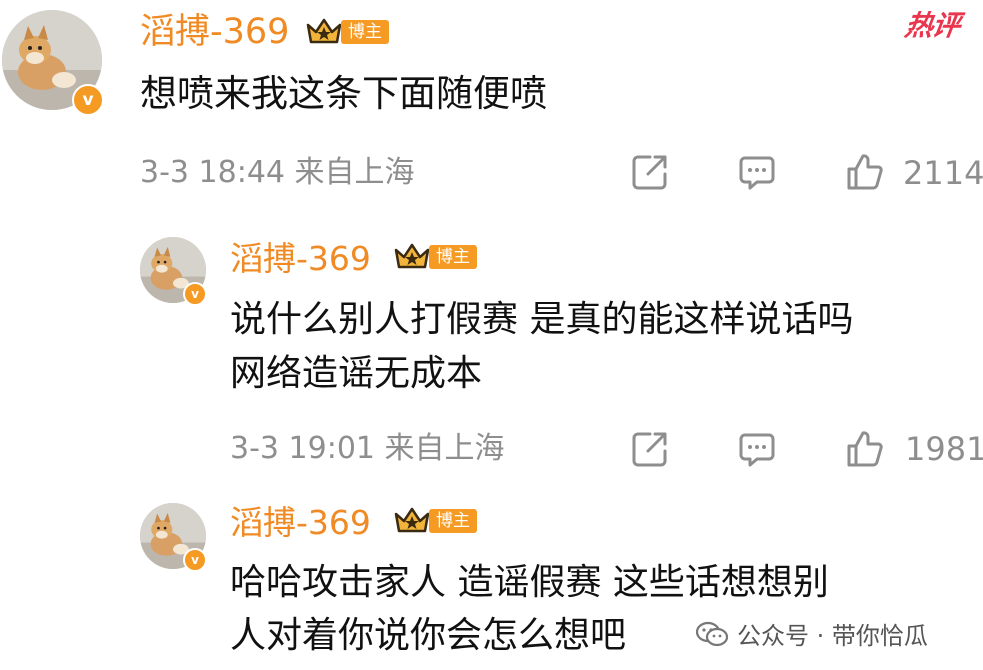  Describe the element at coordinates (343, 93) in the screenshot. I see `comment-text: 想喷来我这条下面随便喷` at that location.